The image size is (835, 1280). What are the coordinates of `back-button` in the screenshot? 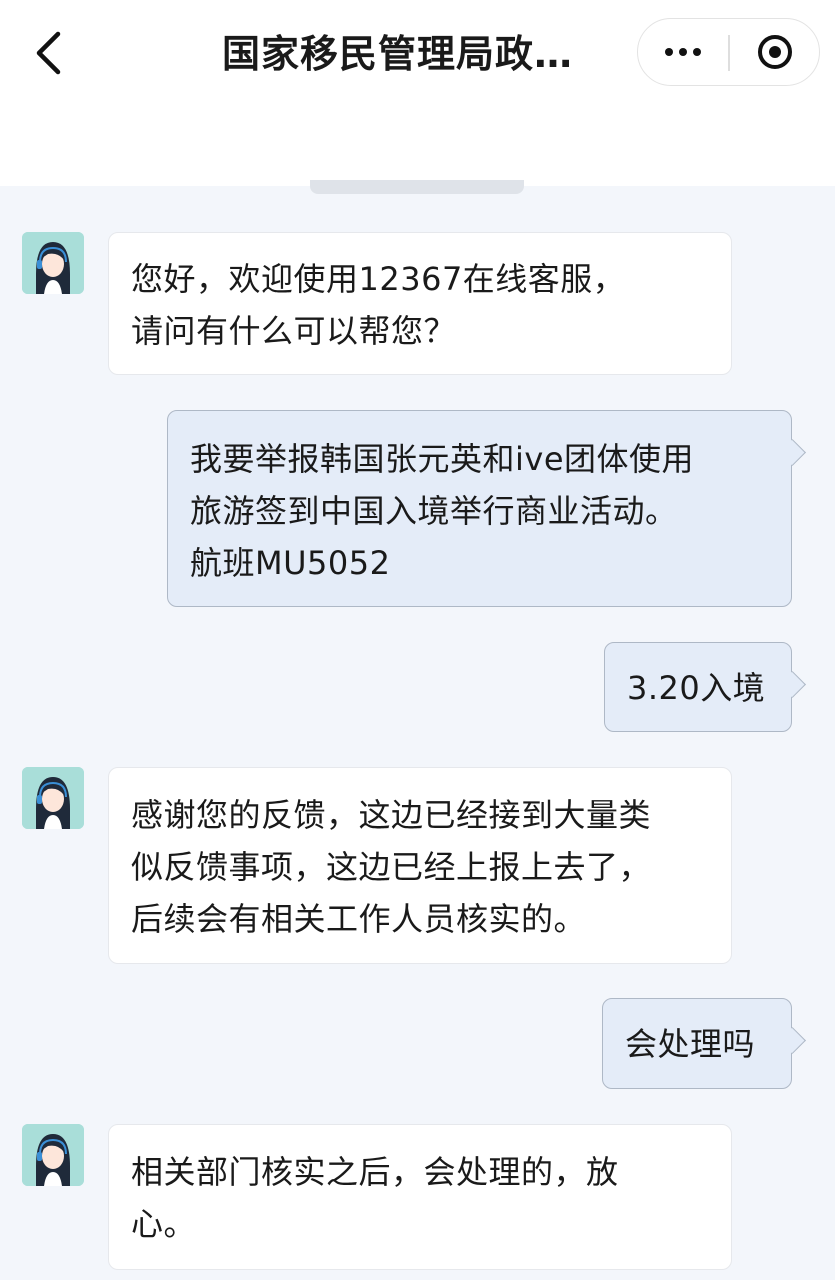 It's located at (49, 53).